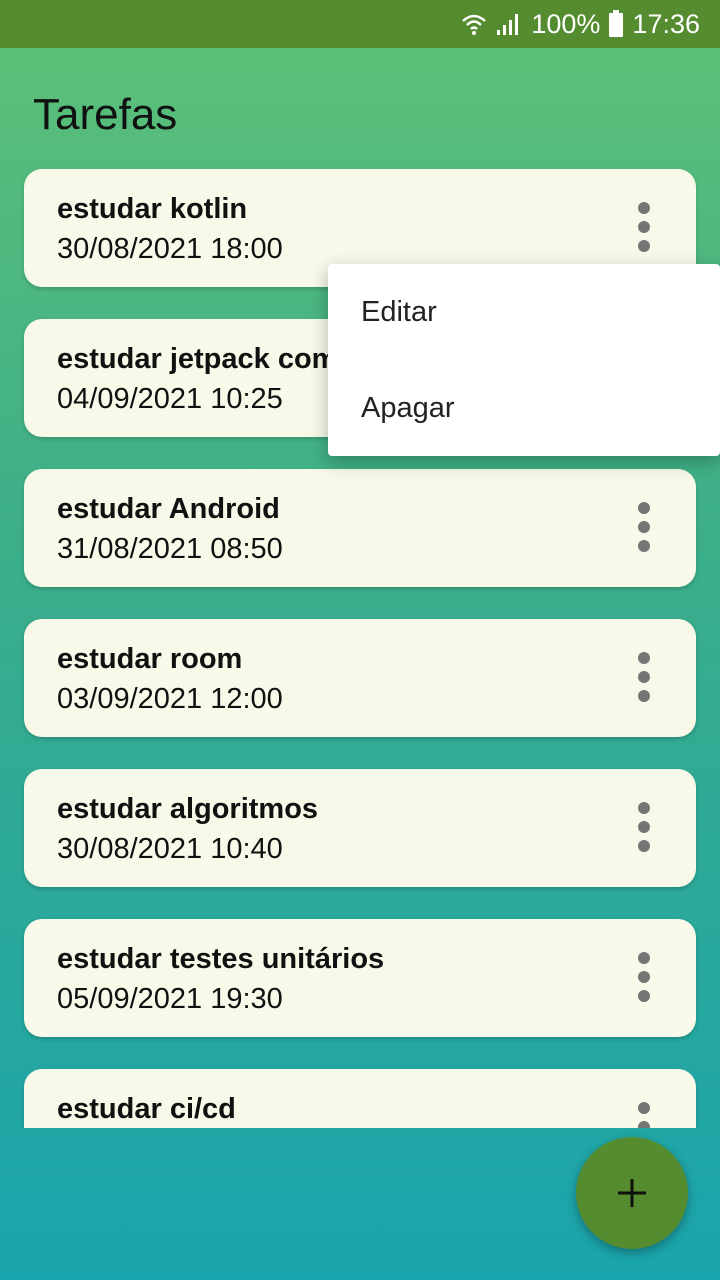 The height and width of the screenshot is (1280, 720). What do you see at coordinates (360, 528) in the screenshot?
I see `task-card: estudar Android 31/08/2021 08:50` at bounding box center [360, 528].